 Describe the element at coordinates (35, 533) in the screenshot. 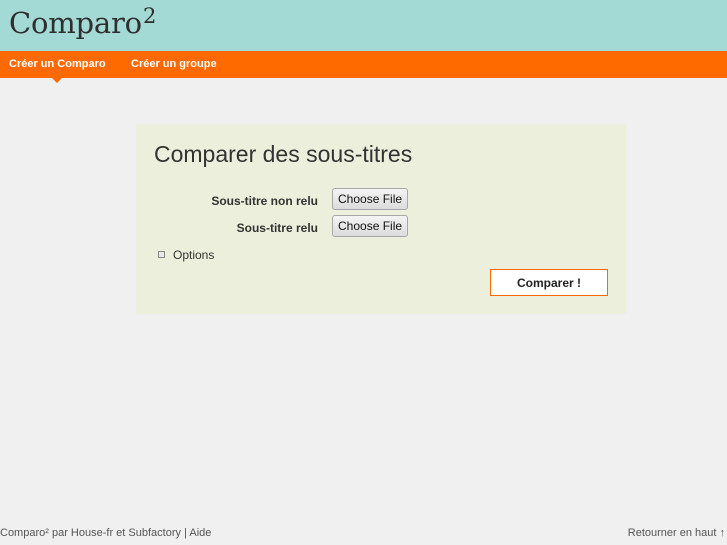

I see `footer-prefix: Comparo² par` at that location.